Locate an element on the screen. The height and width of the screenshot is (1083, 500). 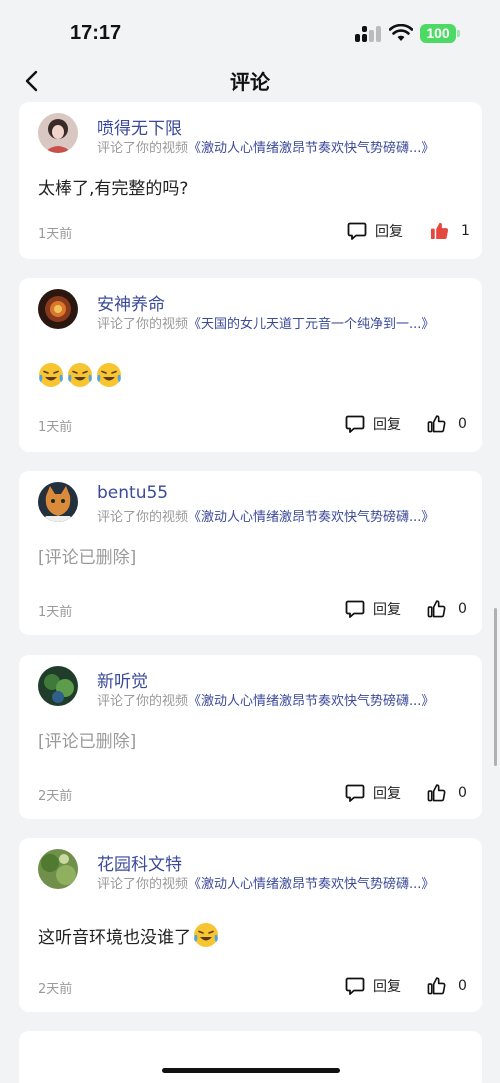
battery-indicator: 100 is located at coordinates (438, 33).